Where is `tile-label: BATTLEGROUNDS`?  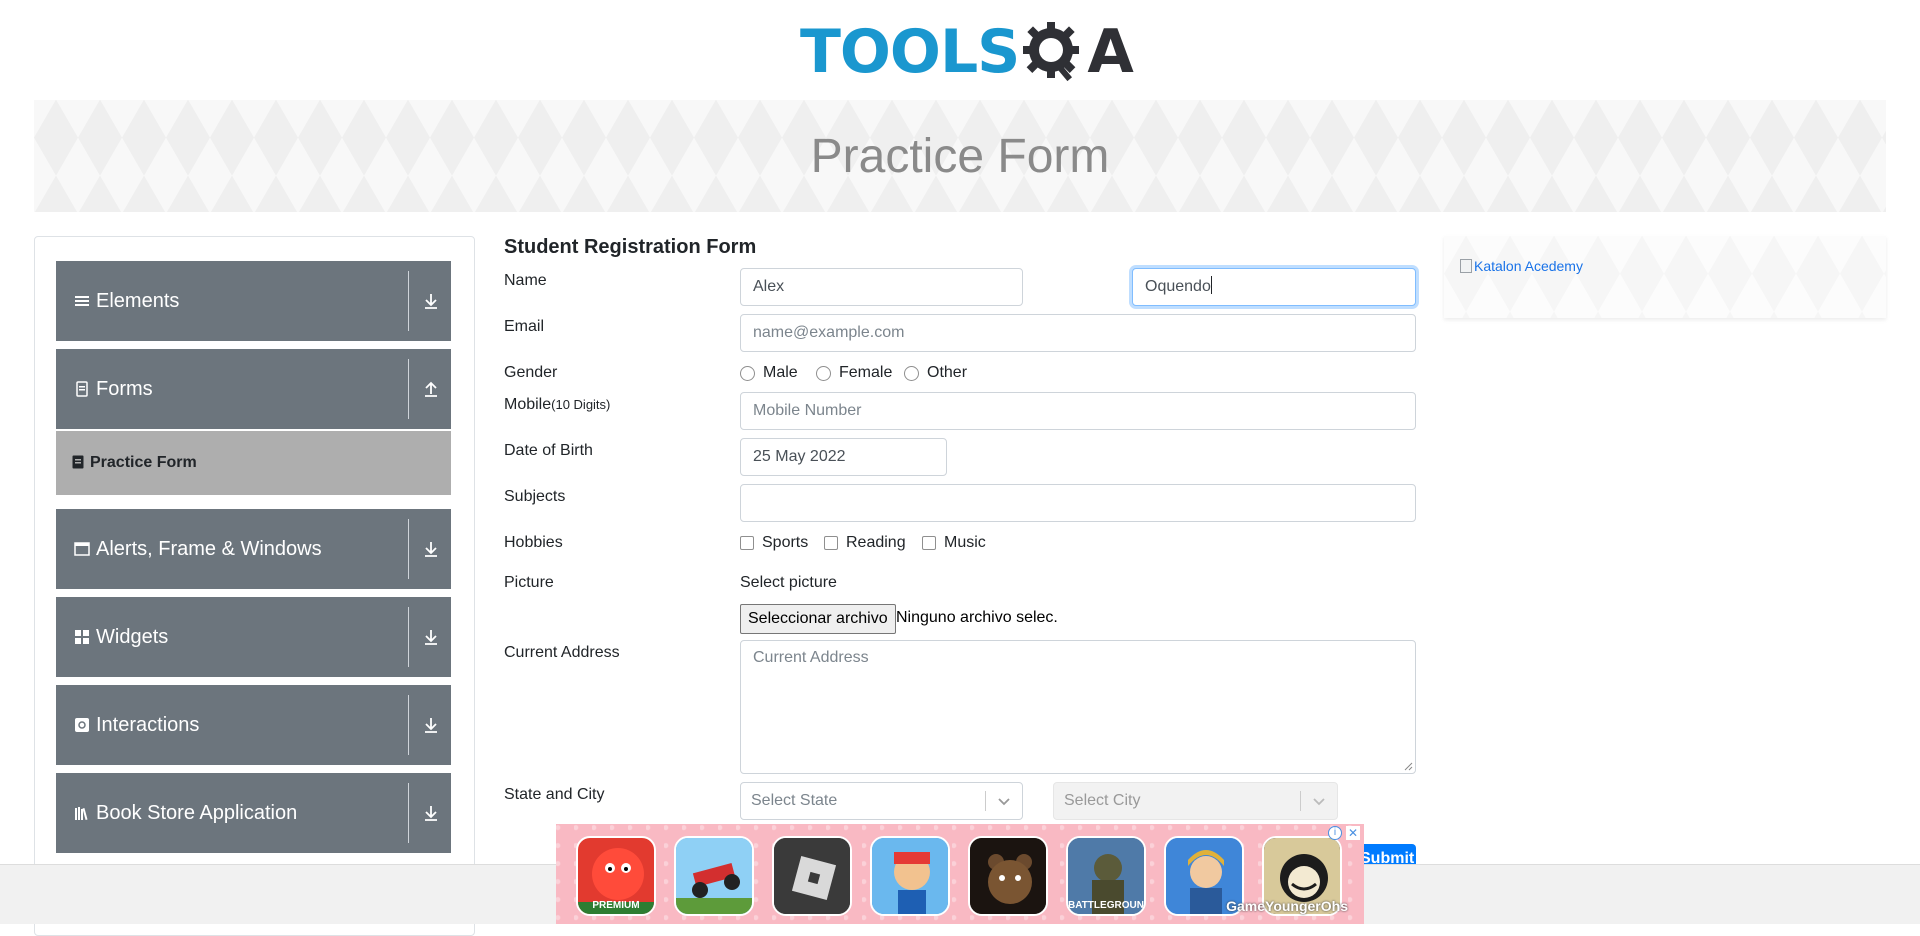
tile-label: BATTLEGROUNDS is located at coordinates (1106, 905).